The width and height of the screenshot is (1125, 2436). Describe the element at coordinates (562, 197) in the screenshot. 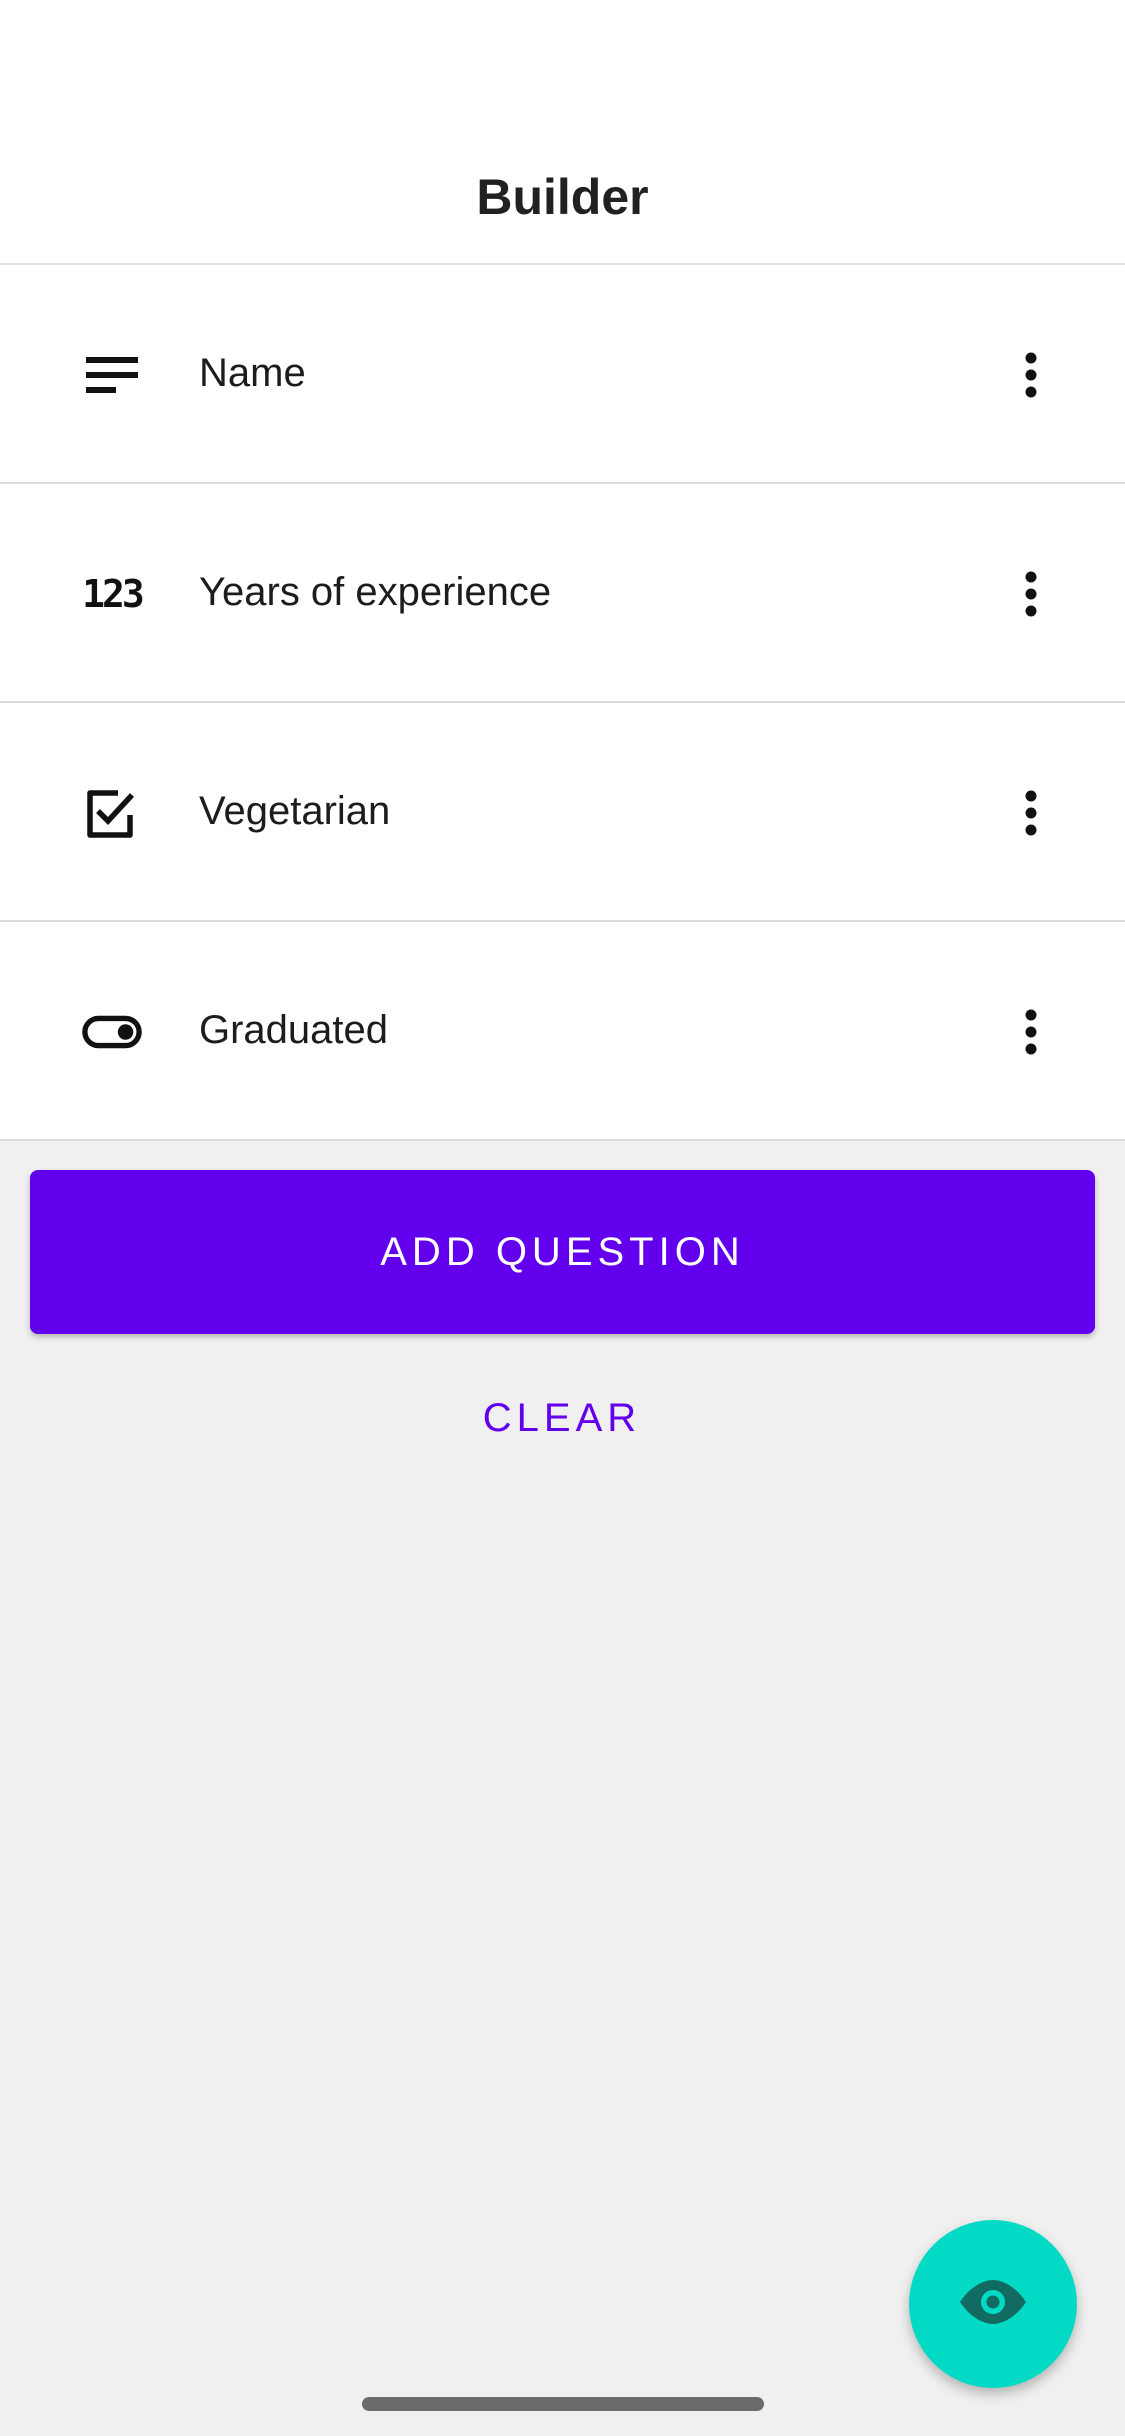

I see `page-title: Builder` at that location.